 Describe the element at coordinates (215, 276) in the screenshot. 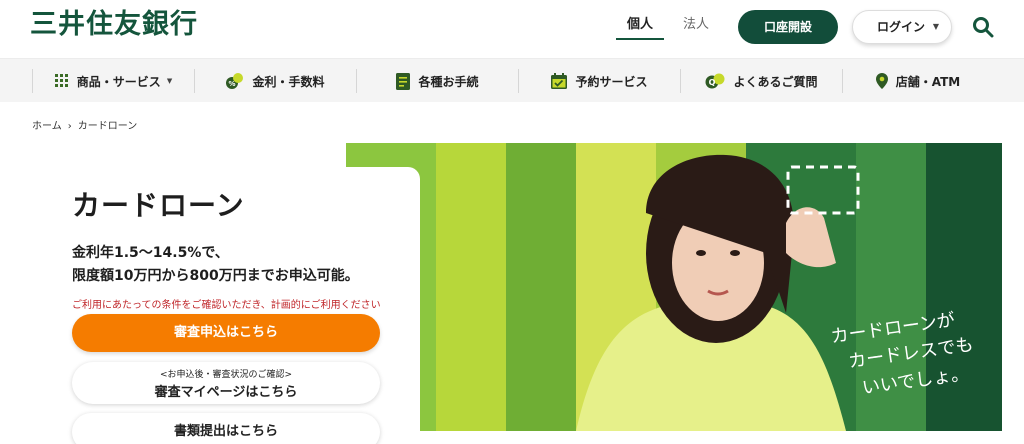

I see `limit-description: 限度額10万円から800万円までお申込可能。` at that location.